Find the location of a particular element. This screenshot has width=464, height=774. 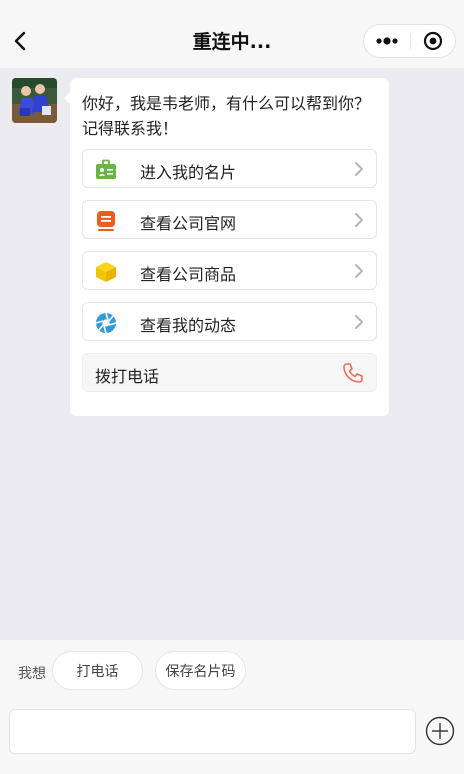

menu-item-company-website: 查看公司官网 is located at coordinates (229, 219).